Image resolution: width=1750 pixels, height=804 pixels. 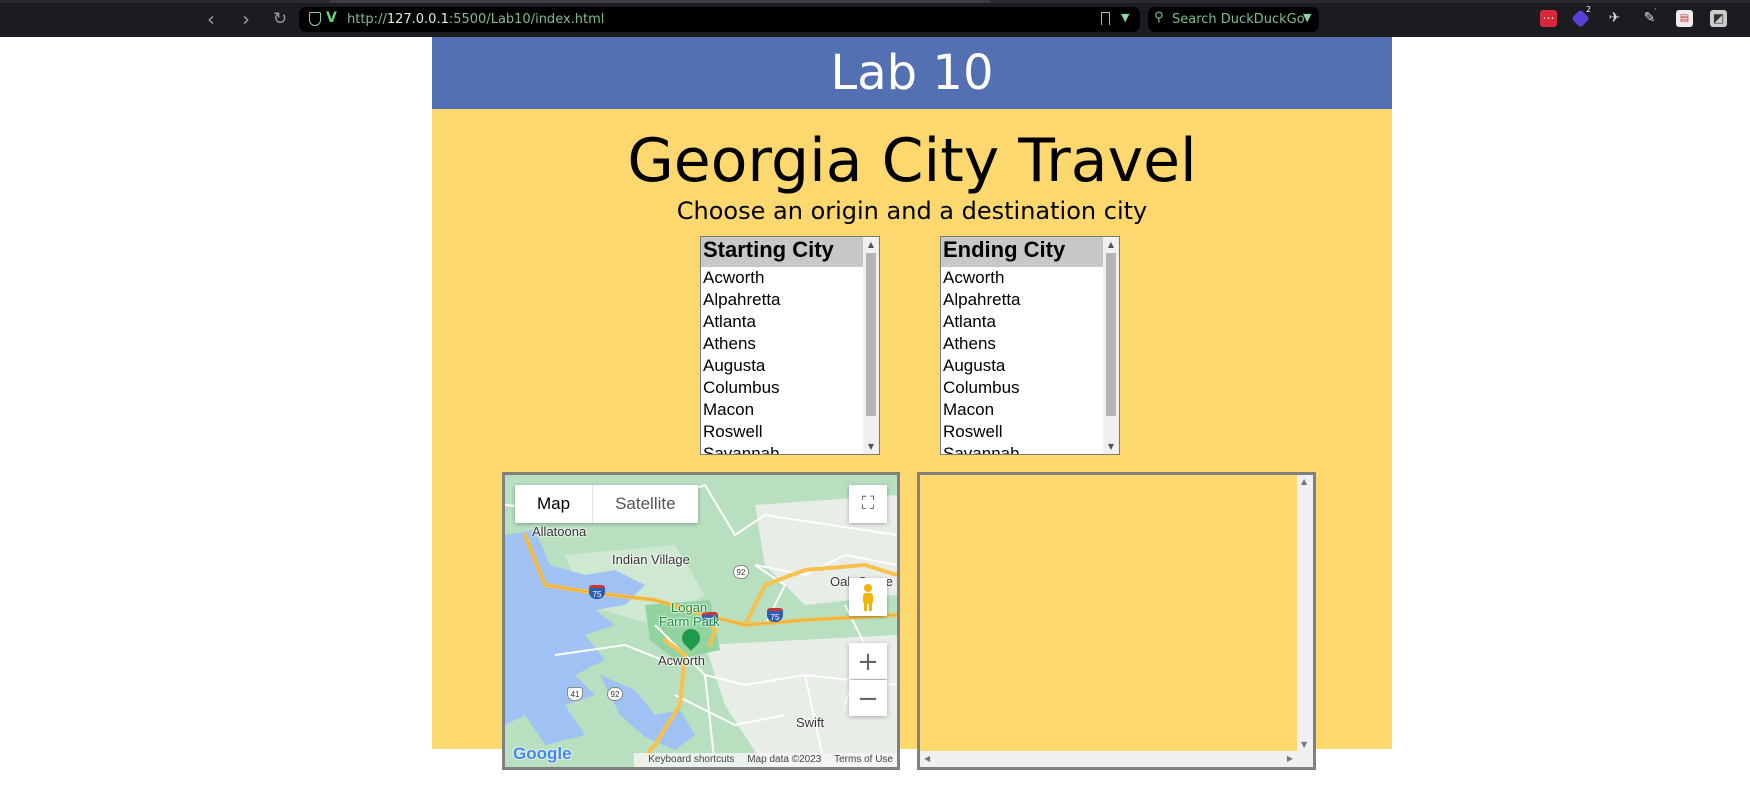 What do you see at coordinates (1023, 300) in the screenshot?
I see `ending-city-option: Alpahretta` at bounding box center [1023, 300].